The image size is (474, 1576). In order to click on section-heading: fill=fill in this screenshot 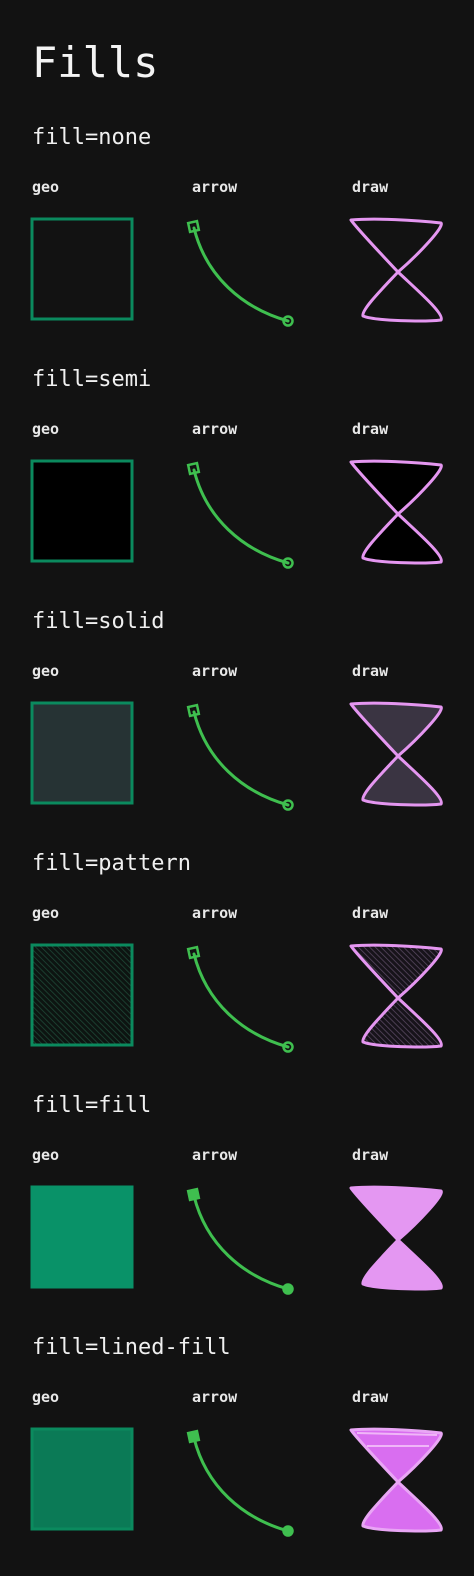, I will do `click(92, 1105)`.